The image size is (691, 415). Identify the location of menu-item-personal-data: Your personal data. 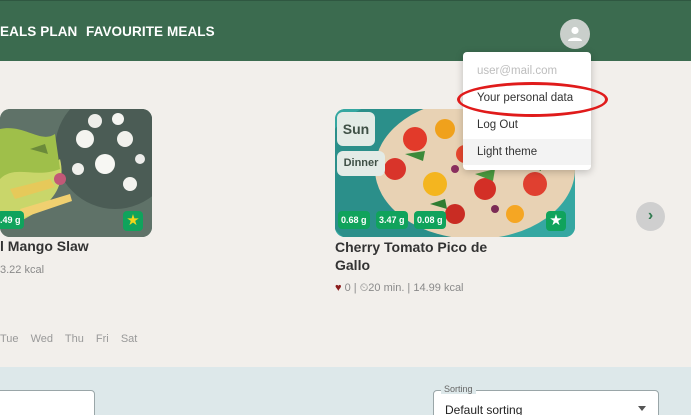
(527, 98).